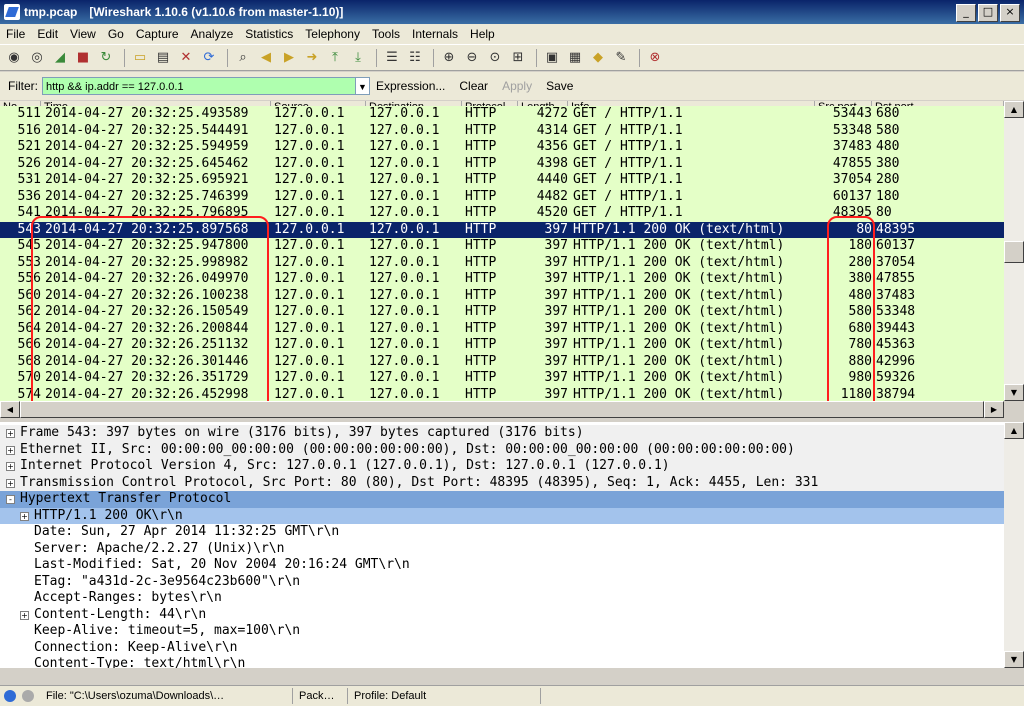 This screenshot has width=1024, height=706. I want to click on filter-dropdown-icon: ▼, so click(363, 86).